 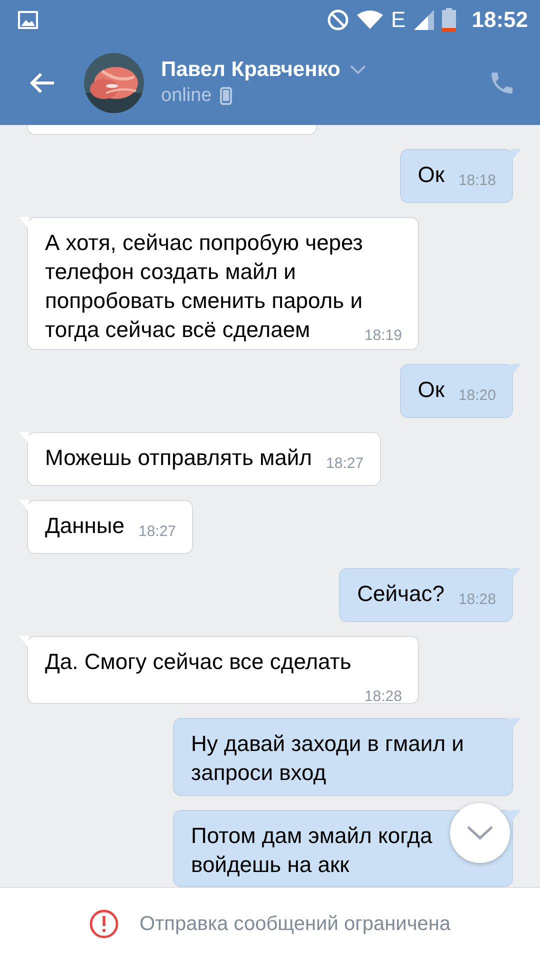 I want to click on contact-name: Павел Кравченко, so click(x=250, y=70).